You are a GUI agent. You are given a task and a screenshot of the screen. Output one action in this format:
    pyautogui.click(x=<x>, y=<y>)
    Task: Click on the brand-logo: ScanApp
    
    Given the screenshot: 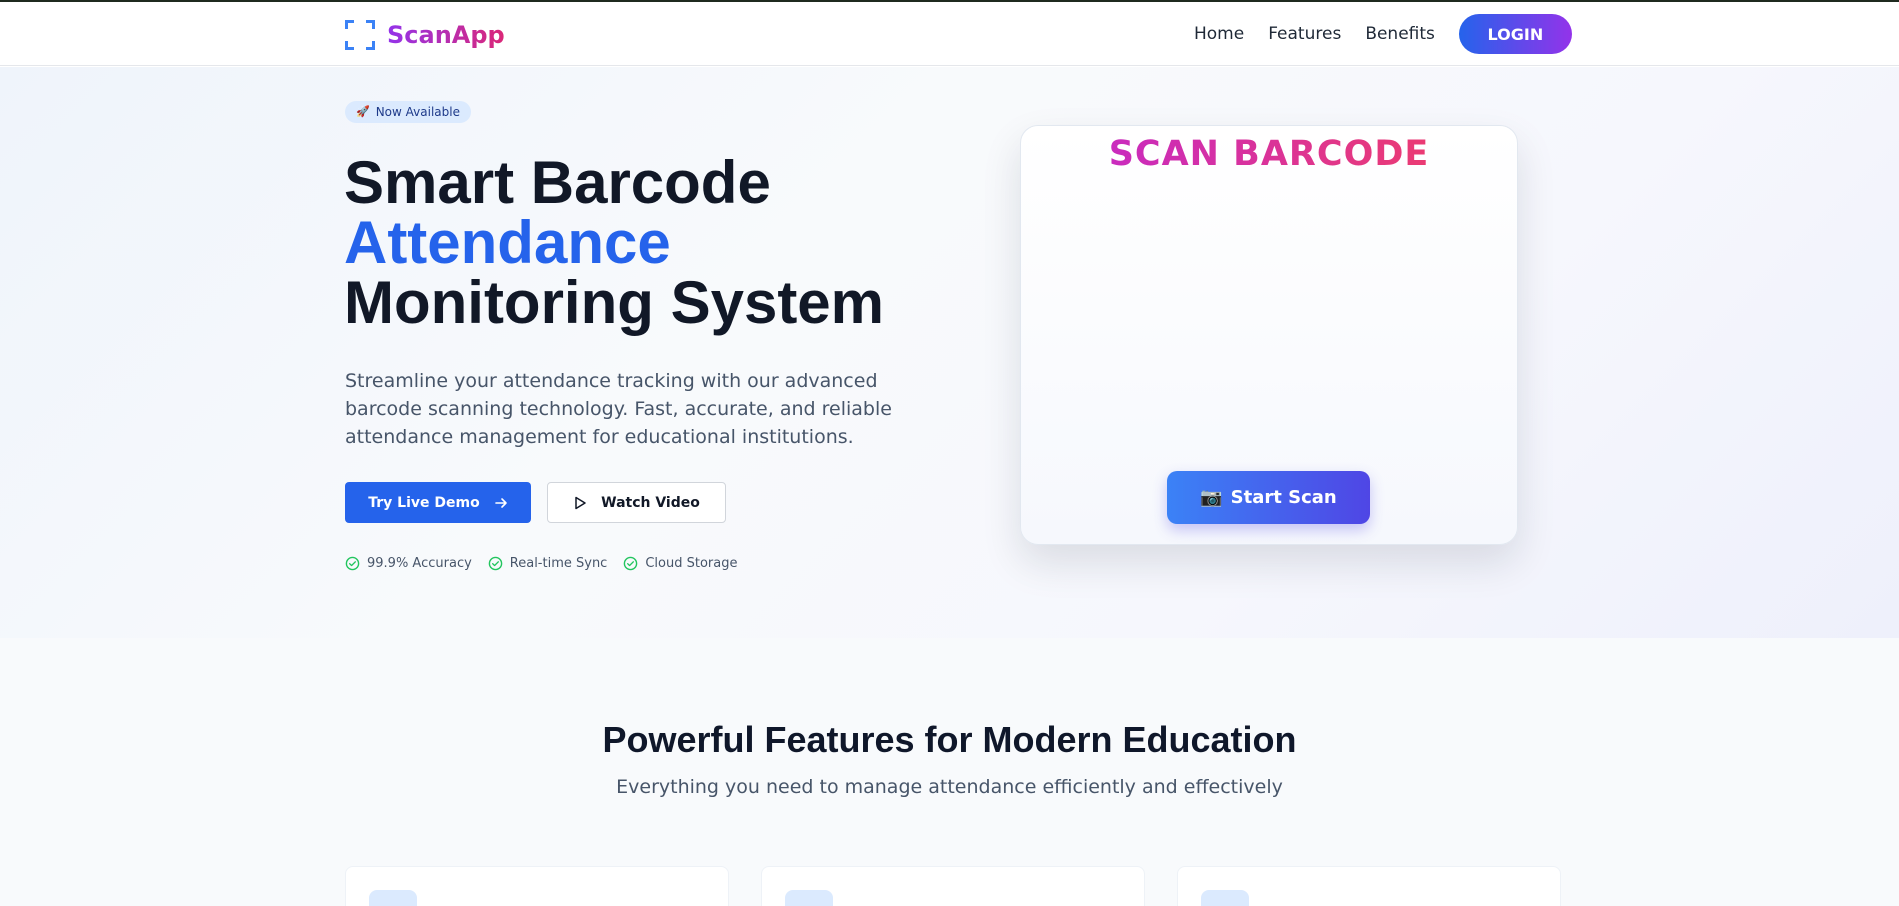 What is the action you would take?
    pyautogui.click(x=425, y=35)
    